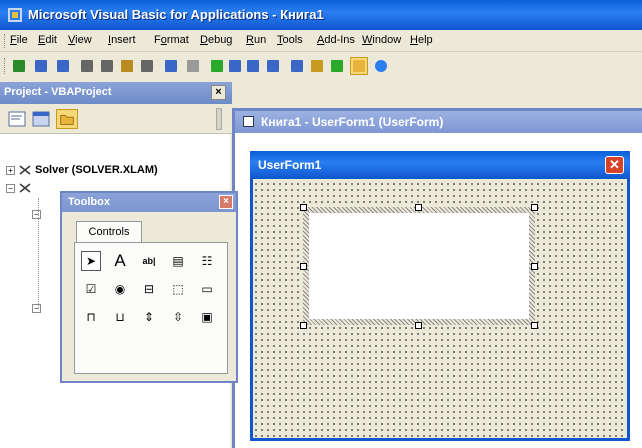  I want to click on paste-icon, so click(127, 66).